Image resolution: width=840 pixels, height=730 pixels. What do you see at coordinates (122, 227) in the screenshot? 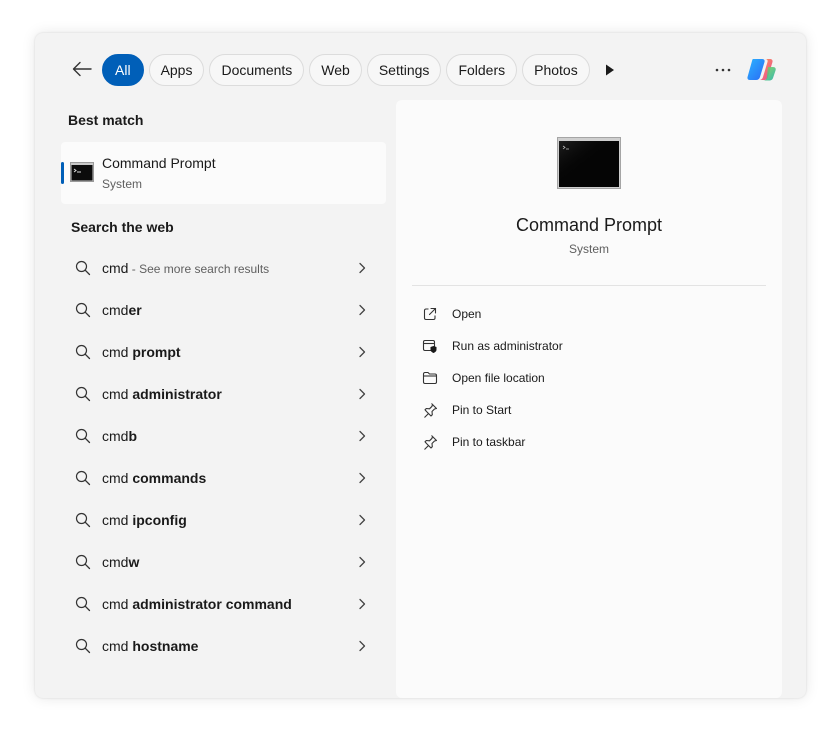
I see `search-web-heading: Search the web` at bounding box center [122, 227].